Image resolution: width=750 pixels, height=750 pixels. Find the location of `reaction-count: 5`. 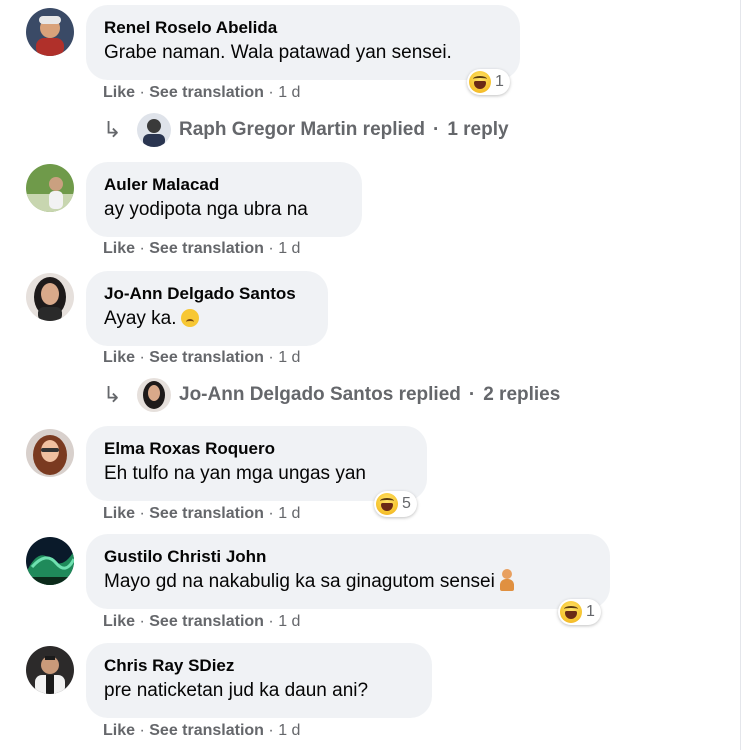

reaction-count: 5 is located at coordinates (395, 504).